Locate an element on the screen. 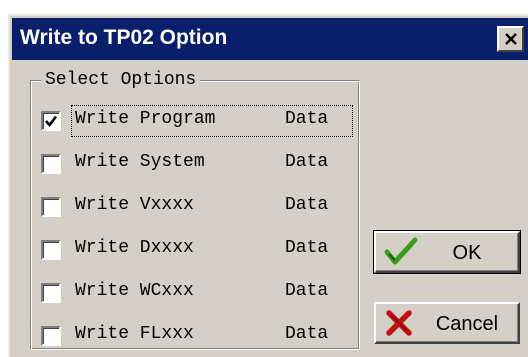  option-write-wcxxx: Write WCxxx Data is located at coordinates (197, 294).